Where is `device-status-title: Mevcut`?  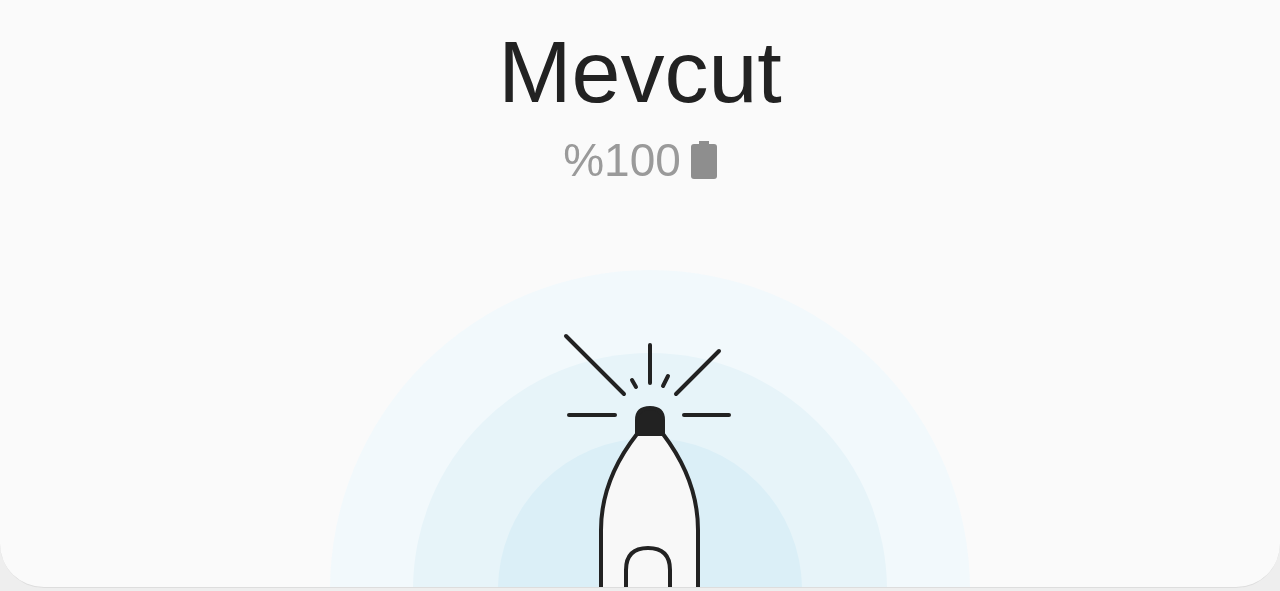 device-status-title: Mevcut is located at coordinates (640, 72).